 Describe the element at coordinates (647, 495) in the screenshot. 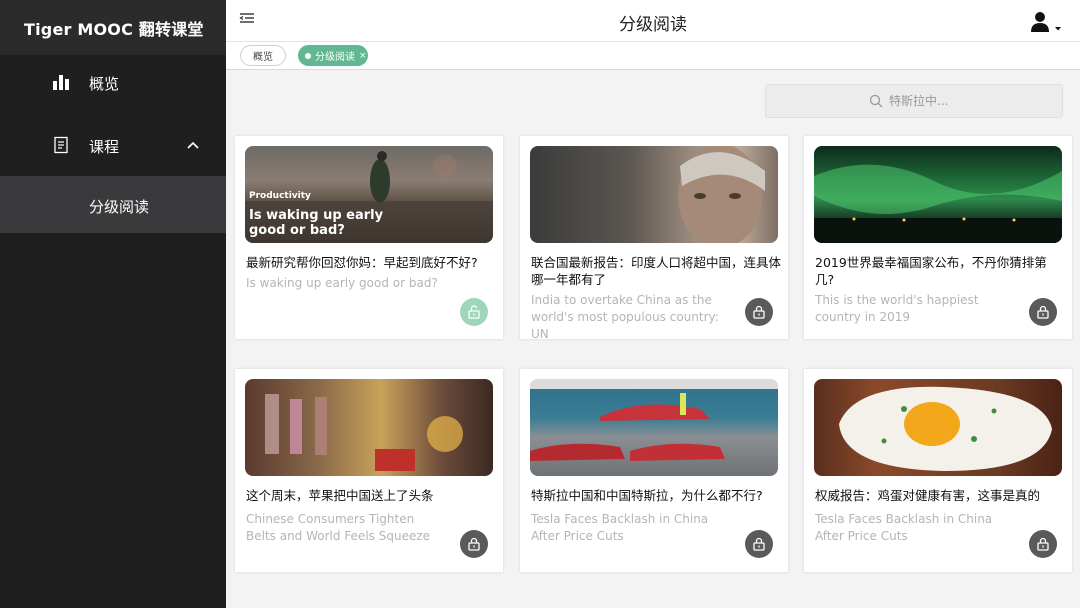

I see `article-title: 特斯拉中国和中国特斯拉，为什么都不行?` at that location.